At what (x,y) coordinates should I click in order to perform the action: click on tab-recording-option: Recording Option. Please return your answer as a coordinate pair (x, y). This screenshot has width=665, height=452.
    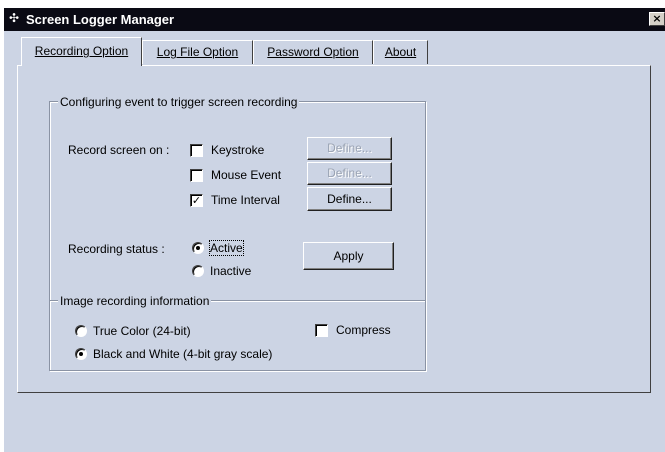
    Looking at the image, I should click on (81, 51).